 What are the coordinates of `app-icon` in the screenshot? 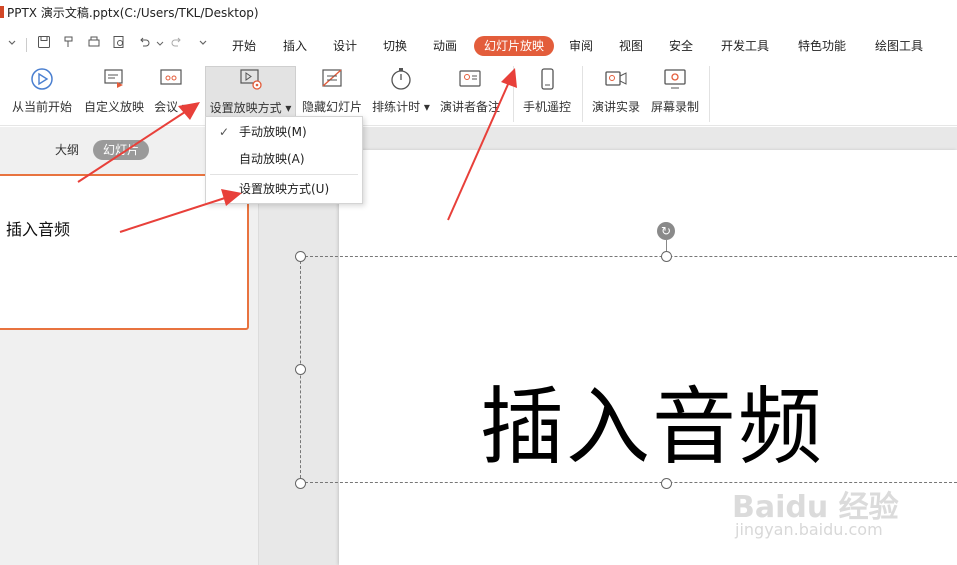 It's located at (2, 12).